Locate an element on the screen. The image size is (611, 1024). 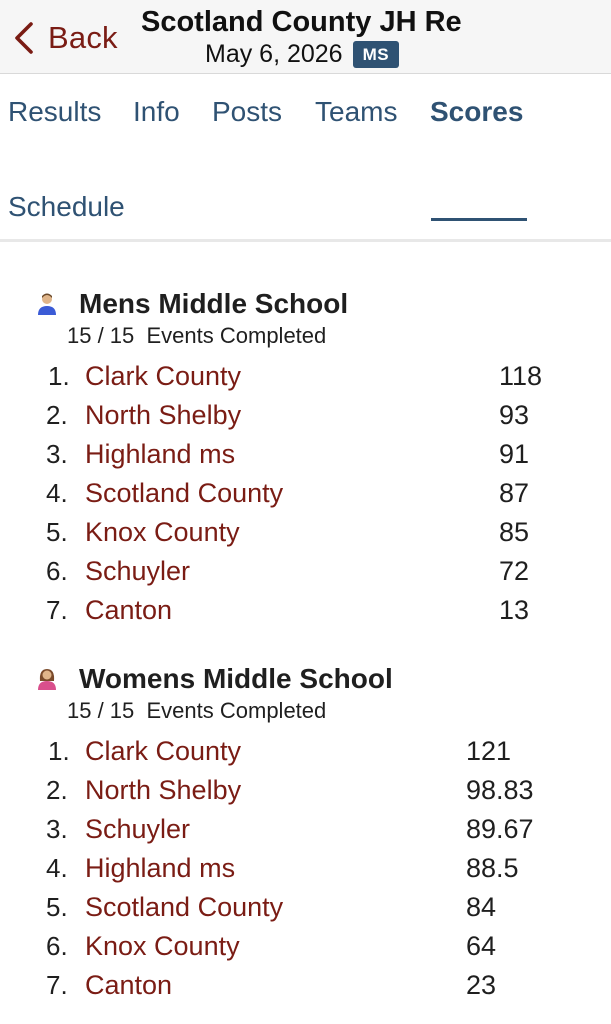
tab-schedule: Schedule is located at coordinates (66, 207).